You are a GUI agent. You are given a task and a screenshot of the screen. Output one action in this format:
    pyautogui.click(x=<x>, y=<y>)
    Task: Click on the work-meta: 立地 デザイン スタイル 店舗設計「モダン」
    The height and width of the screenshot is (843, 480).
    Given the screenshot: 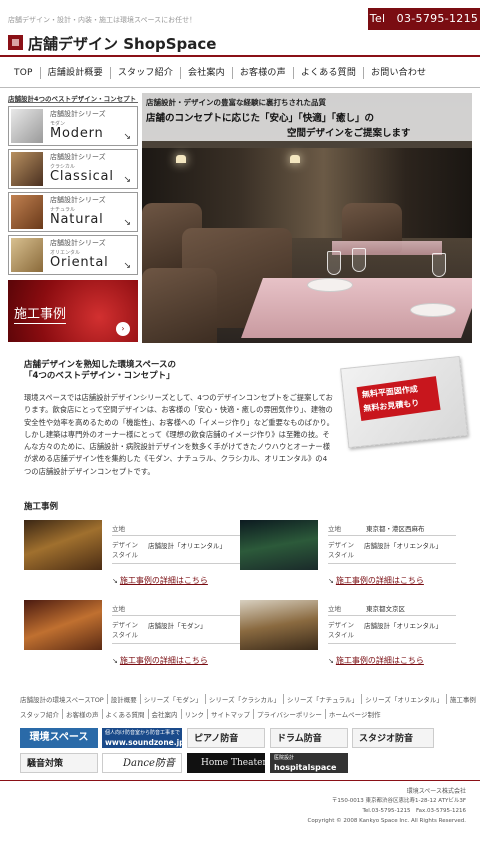 What is the action you would take?
    pyautogui.click(x=176, y=628)
    